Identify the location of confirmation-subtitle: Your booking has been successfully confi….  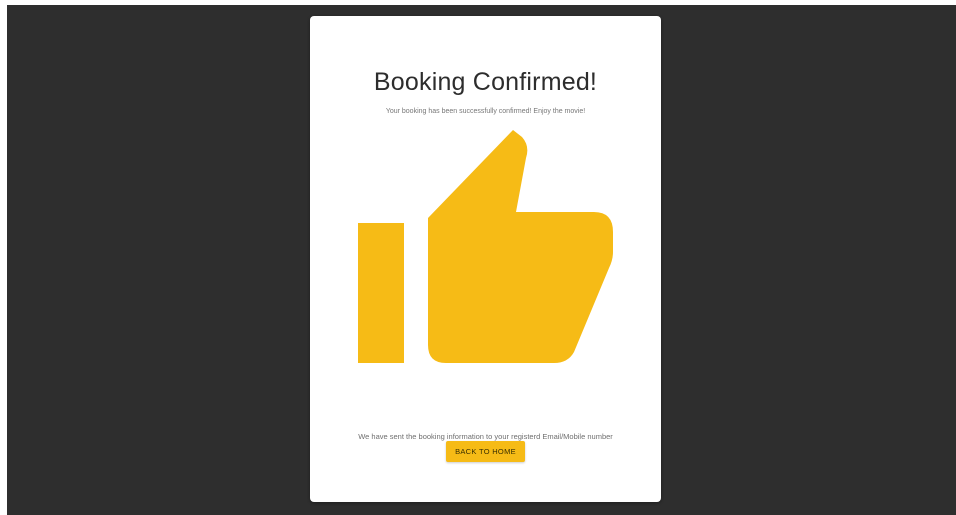
(485, 111).